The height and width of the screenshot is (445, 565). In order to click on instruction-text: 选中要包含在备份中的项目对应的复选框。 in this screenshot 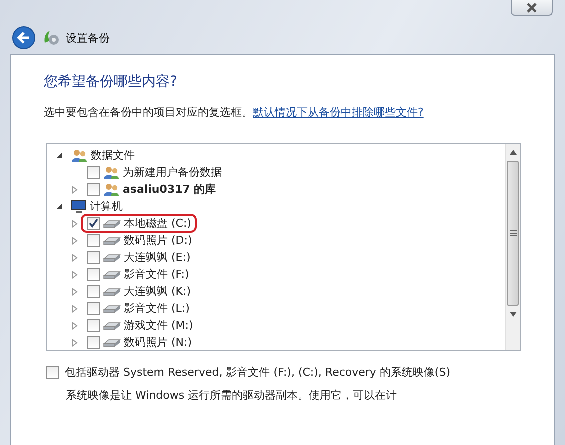, I will do `click(148, 112)`.